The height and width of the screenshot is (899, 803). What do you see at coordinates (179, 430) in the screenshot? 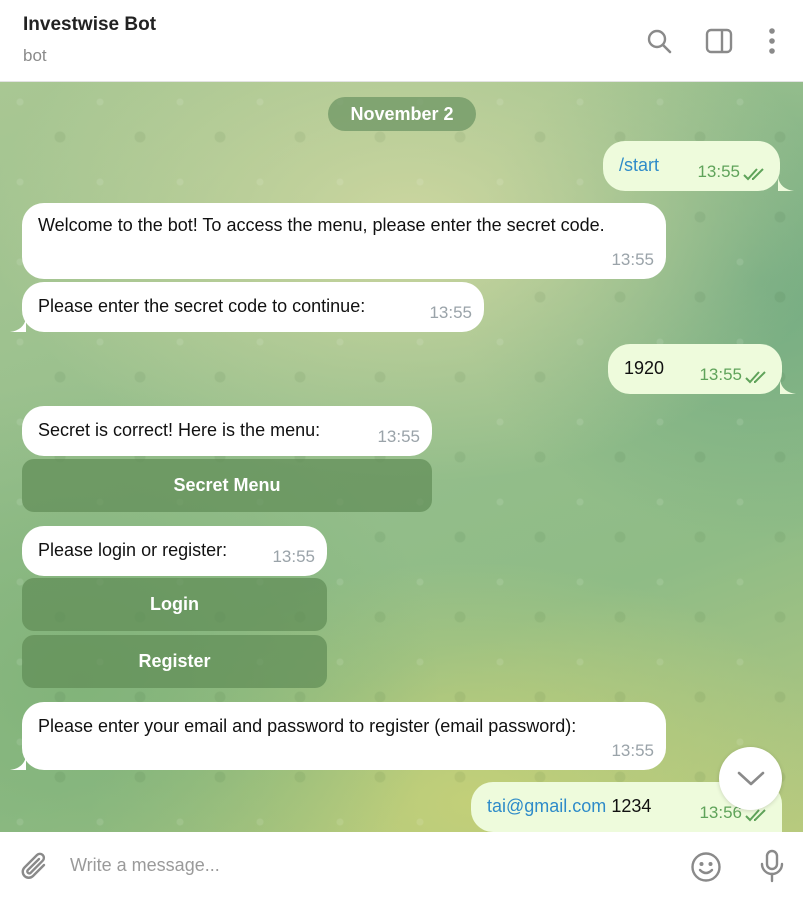
I see `message-text: Secret is correct! Here is the menu:` at bounding box center [179, 430].